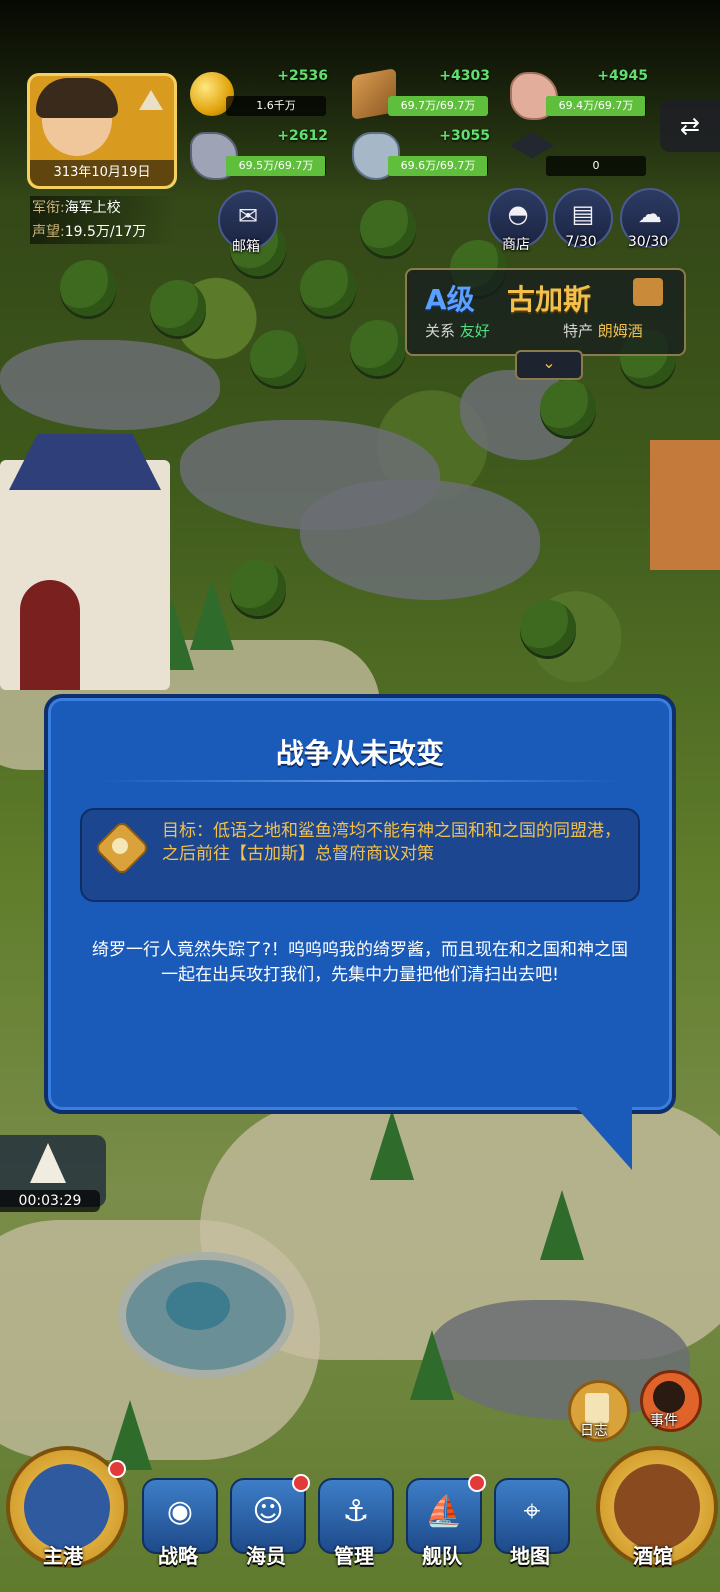  I want to click on rum-barrel-icon, so click(648, 292).